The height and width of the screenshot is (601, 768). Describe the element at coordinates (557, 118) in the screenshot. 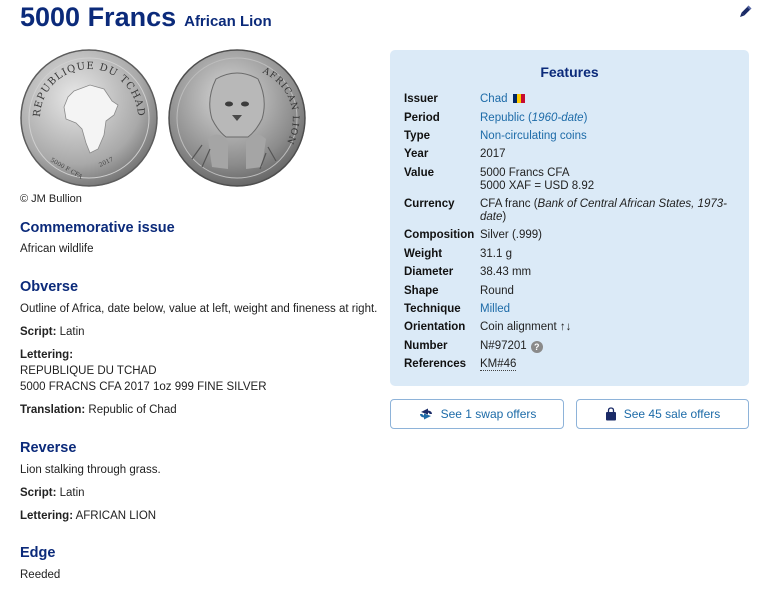

I see `period-dates: 1960-date` at that location.